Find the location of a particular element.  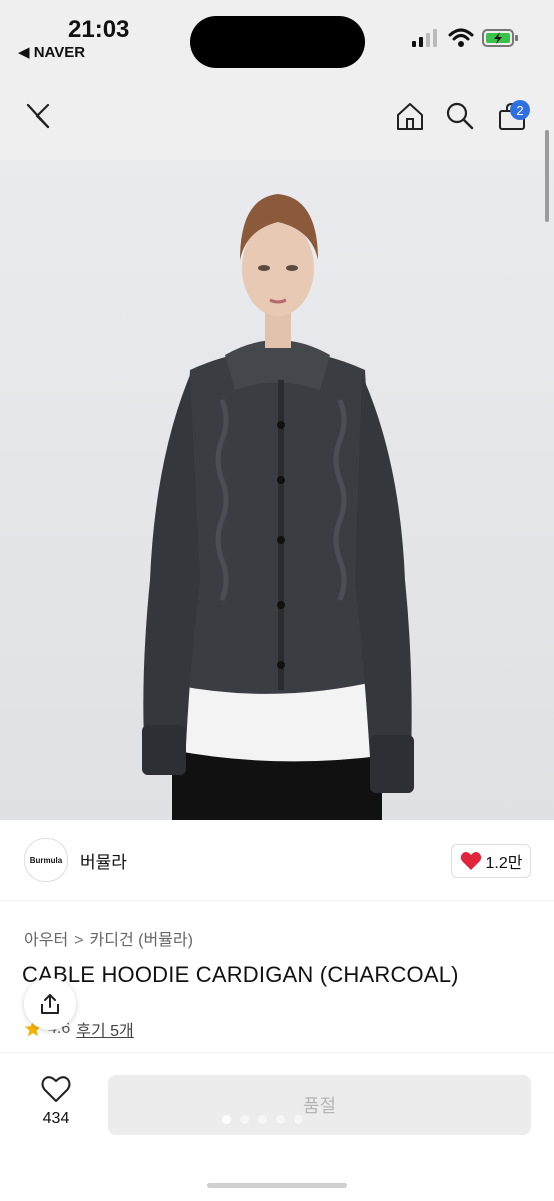

wishlist-count: 434 is located at coordinates (56, 1118).